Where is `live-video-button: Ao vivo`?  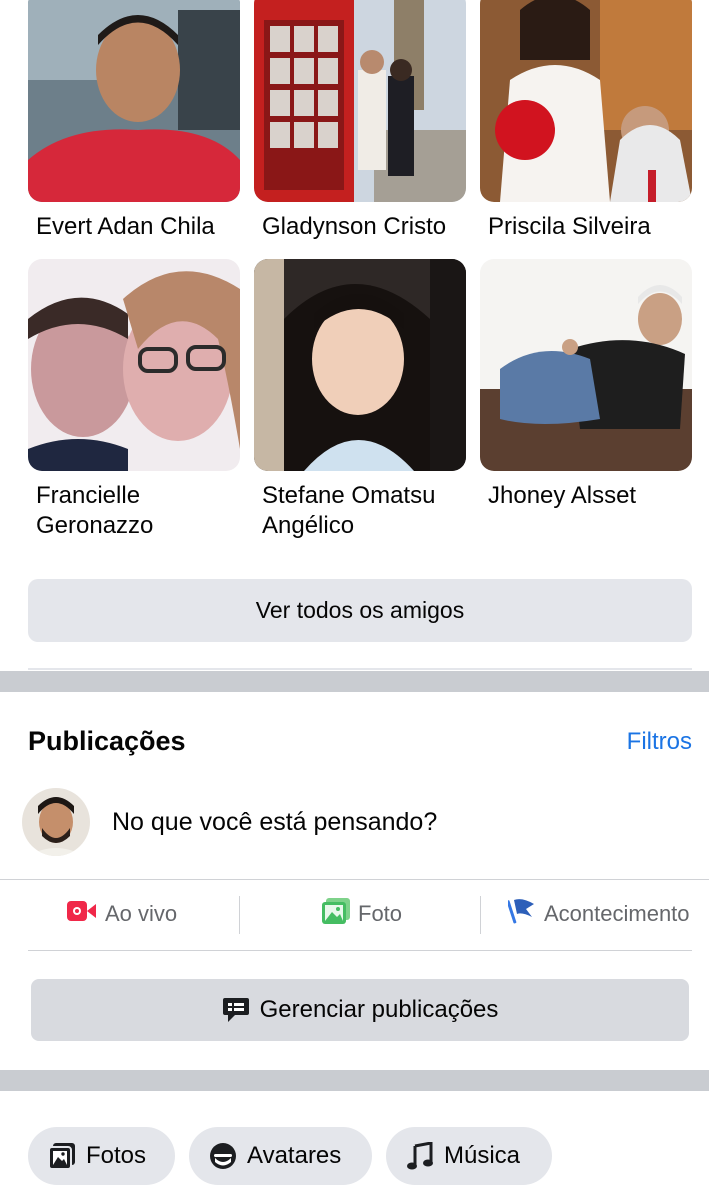
live-video-button: Ao vivo is located at coordinates (122, 914).